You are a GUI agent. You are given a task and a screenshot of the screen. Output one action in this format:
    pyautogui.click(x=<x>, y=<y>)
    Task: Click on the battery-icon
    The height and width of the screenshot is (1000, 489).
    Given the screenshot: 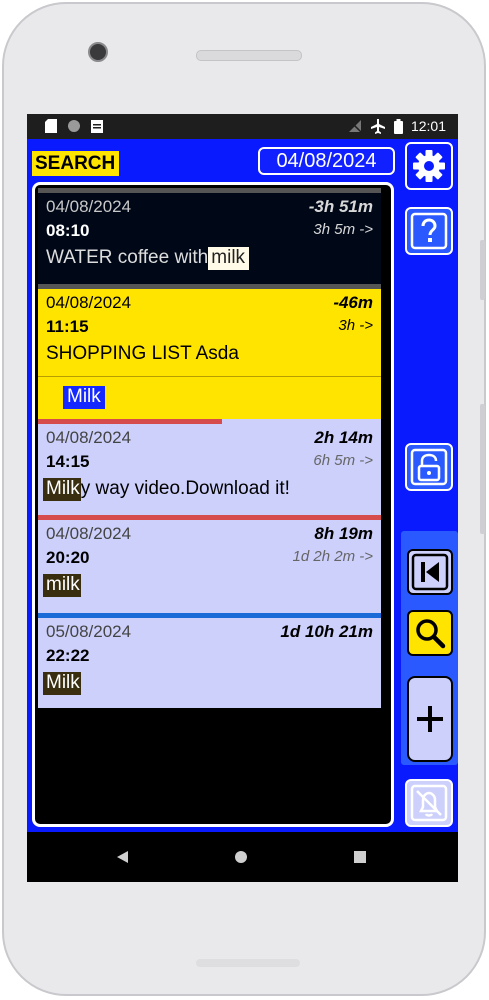 What is the action you would take?
    pyautogui.click(x=398, y=126)
    